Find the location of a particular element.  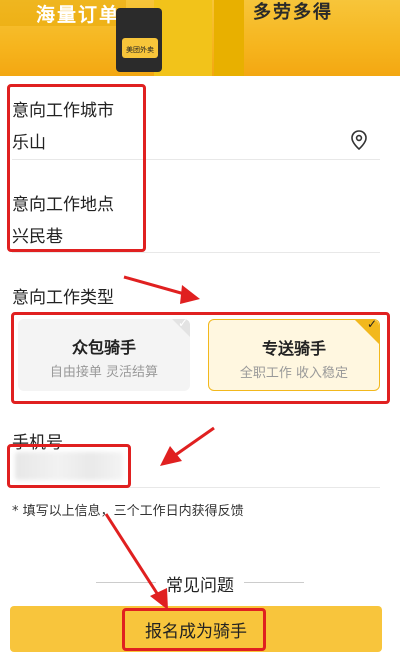

arrow-head-work-type is located at coordinates (190, 294).